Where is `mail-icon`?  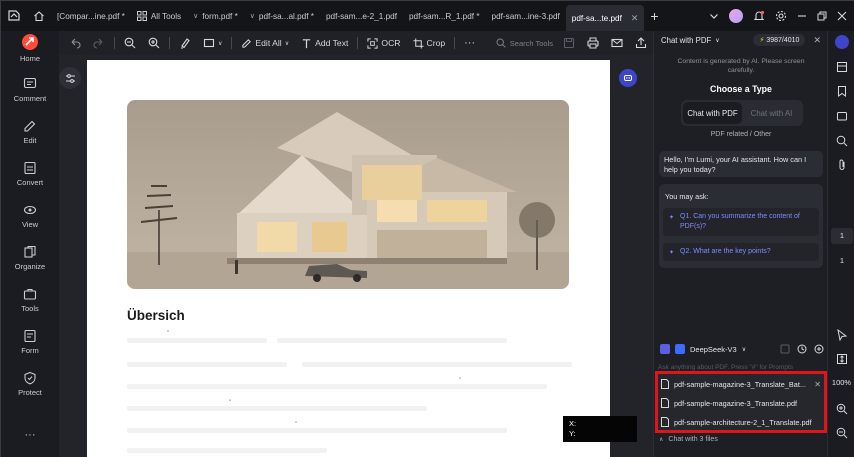 mail-icon is located at coordinates (617, 43).